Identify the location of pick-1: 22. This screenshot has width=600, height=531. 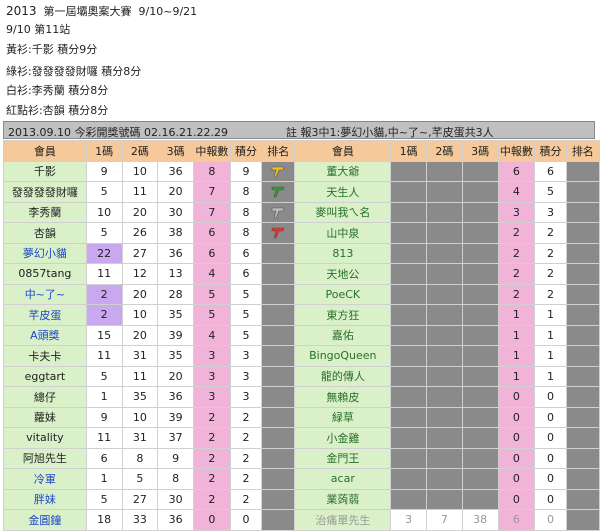
(104, 253).